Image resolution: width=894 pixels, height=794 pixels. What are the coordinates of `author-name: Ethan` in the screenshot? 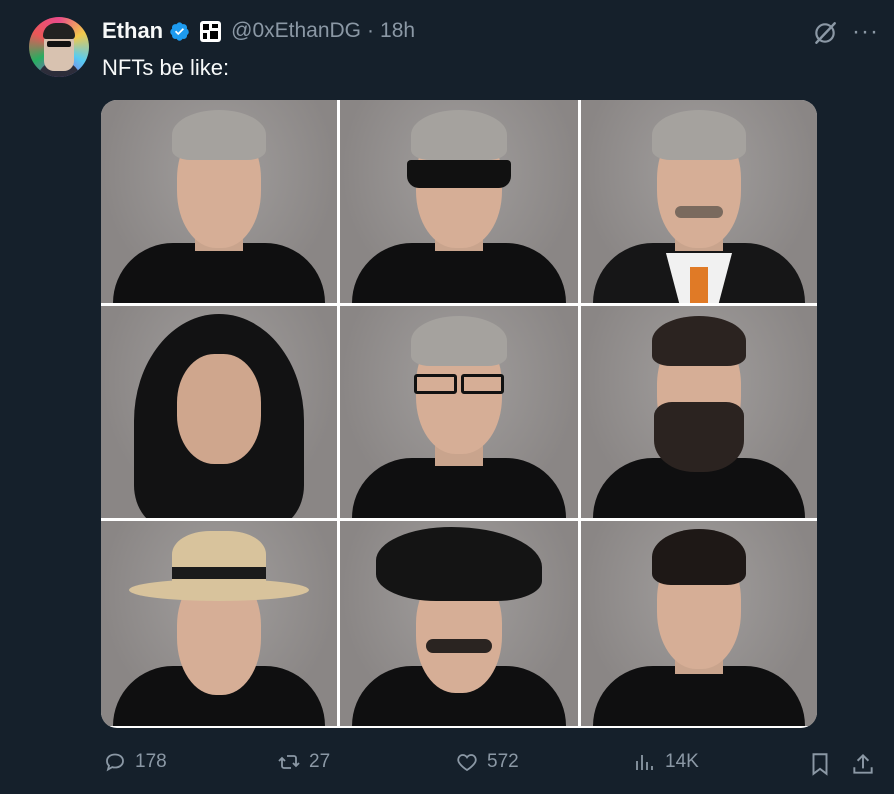 It's located at (132, 31).